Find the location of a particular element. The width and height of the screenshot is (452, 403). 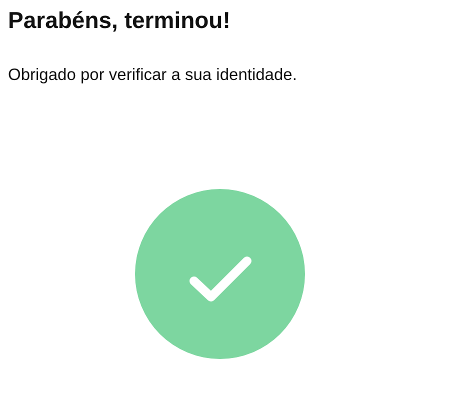

page-title: Parabéns, terminou! is located at coordinates (120, 20).